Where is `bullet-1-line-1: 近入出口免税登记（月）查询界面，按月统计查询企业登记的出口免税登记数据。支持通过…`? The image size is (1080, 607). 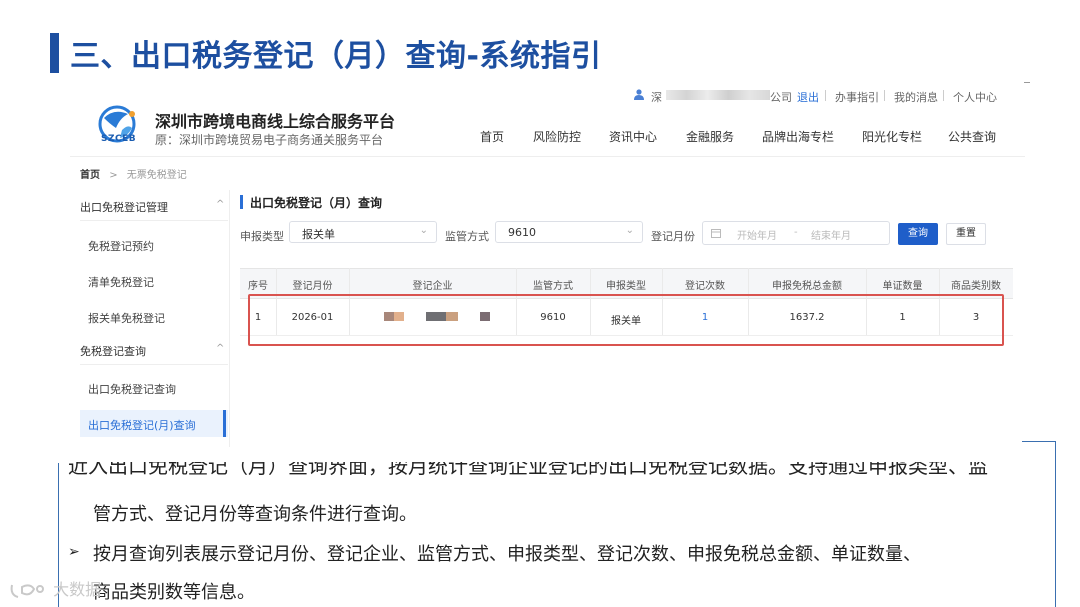
bullet-1-line-1: 近入出口免税登记（月）查询界面，按月统计查询企业登记的出口免税登记数据。支持通过… is located at coordinates (528, 469).